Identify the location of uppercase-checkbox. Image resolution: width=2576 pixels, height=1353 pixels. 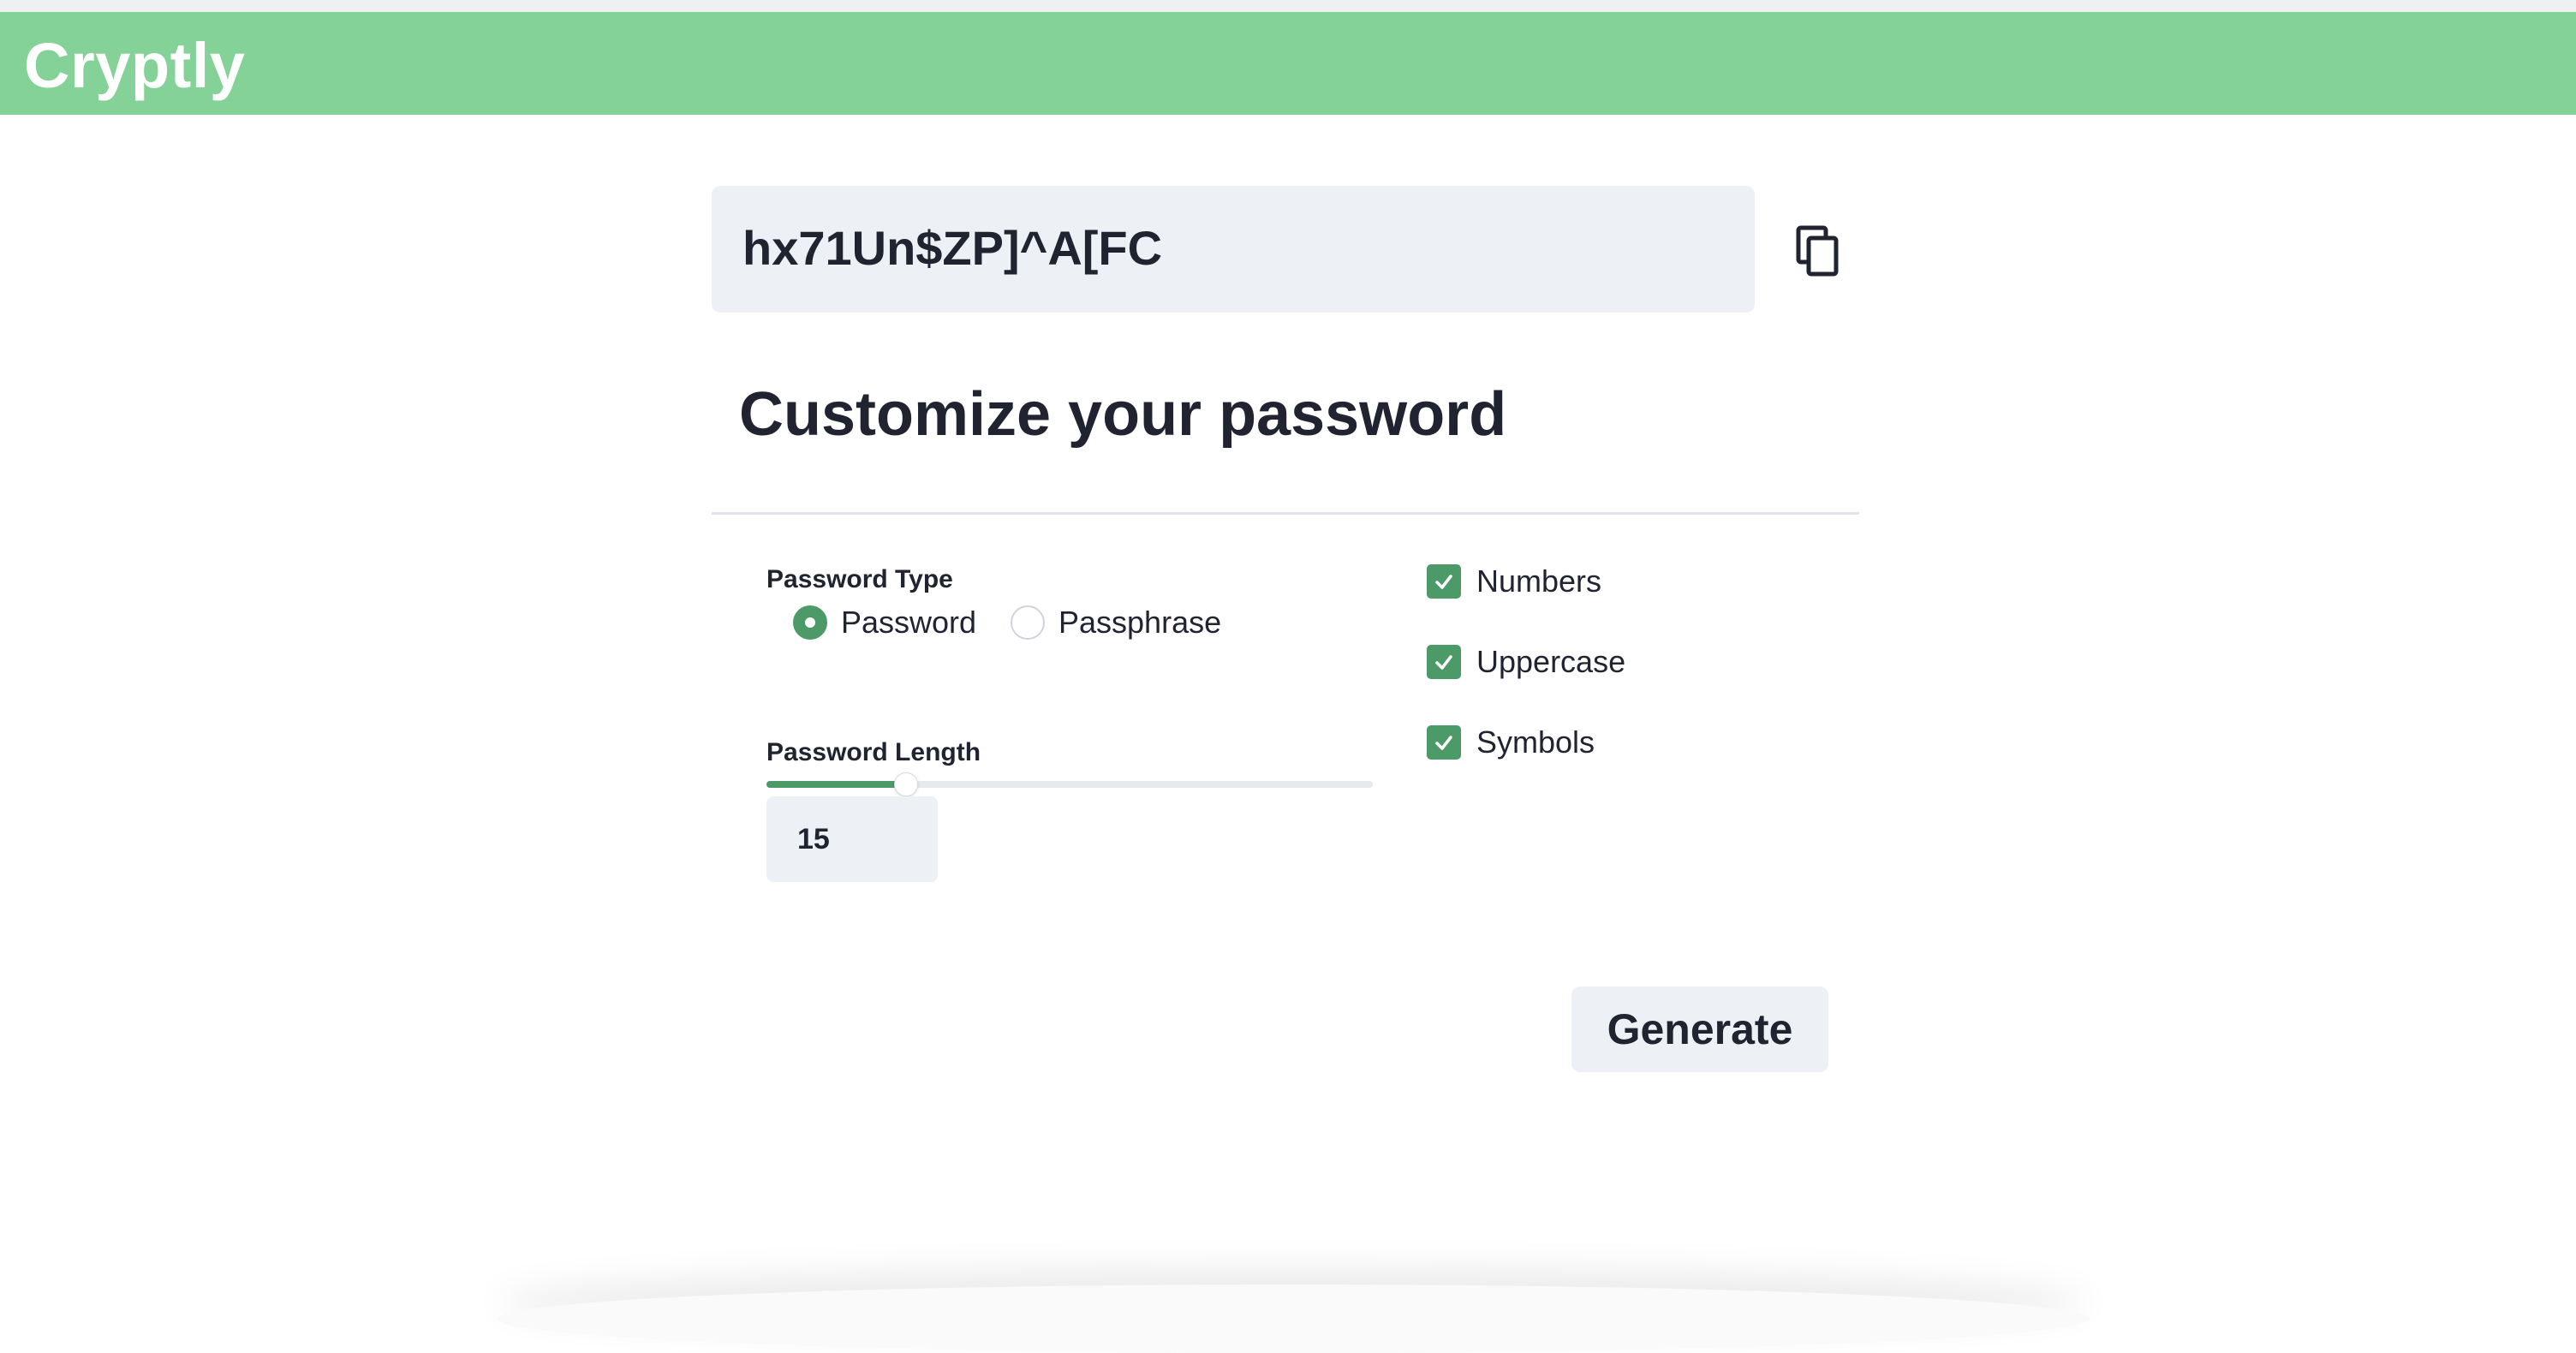
(1444, 662).